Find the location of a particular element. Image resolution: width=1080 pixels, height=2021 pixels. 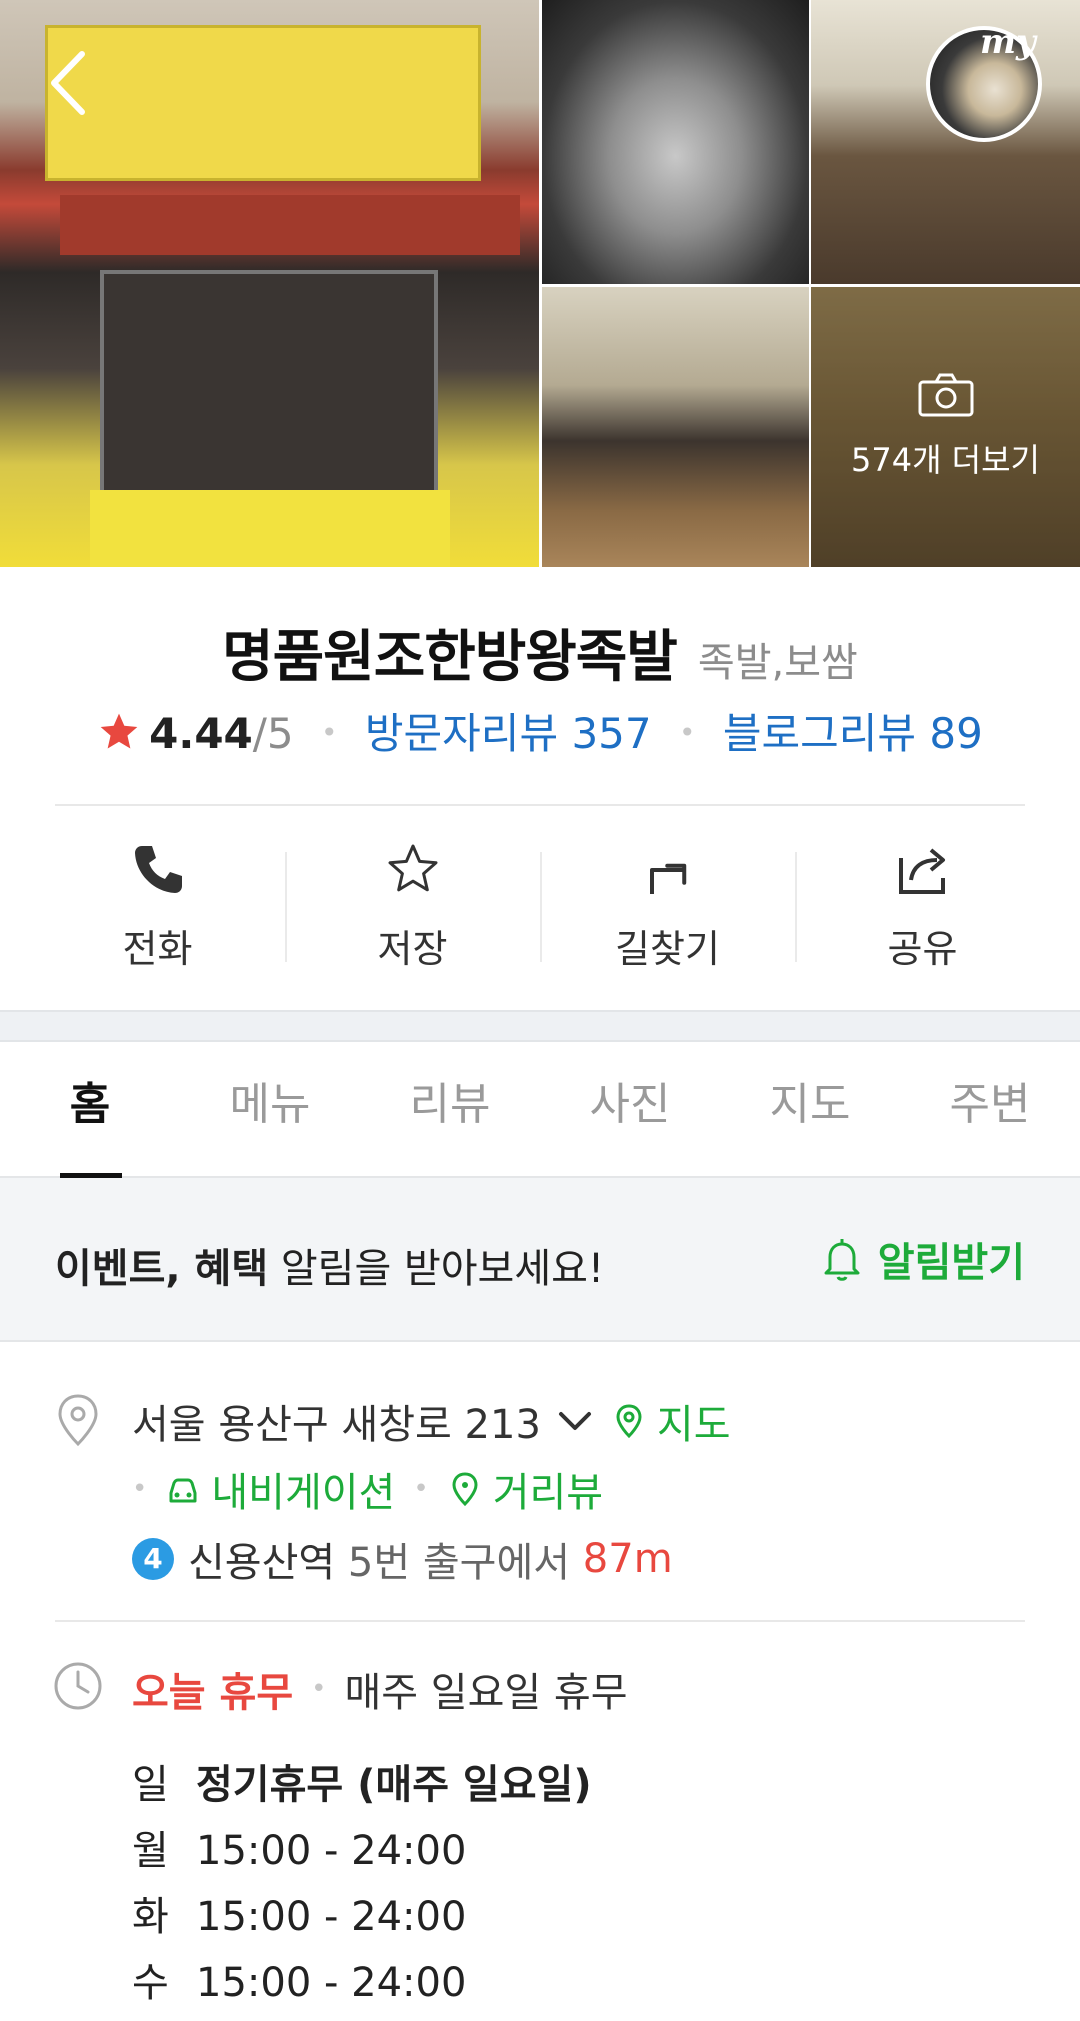

title-row: 명품원조한방왕족발 족발,보쌈 is located at coordinates (540, 652).